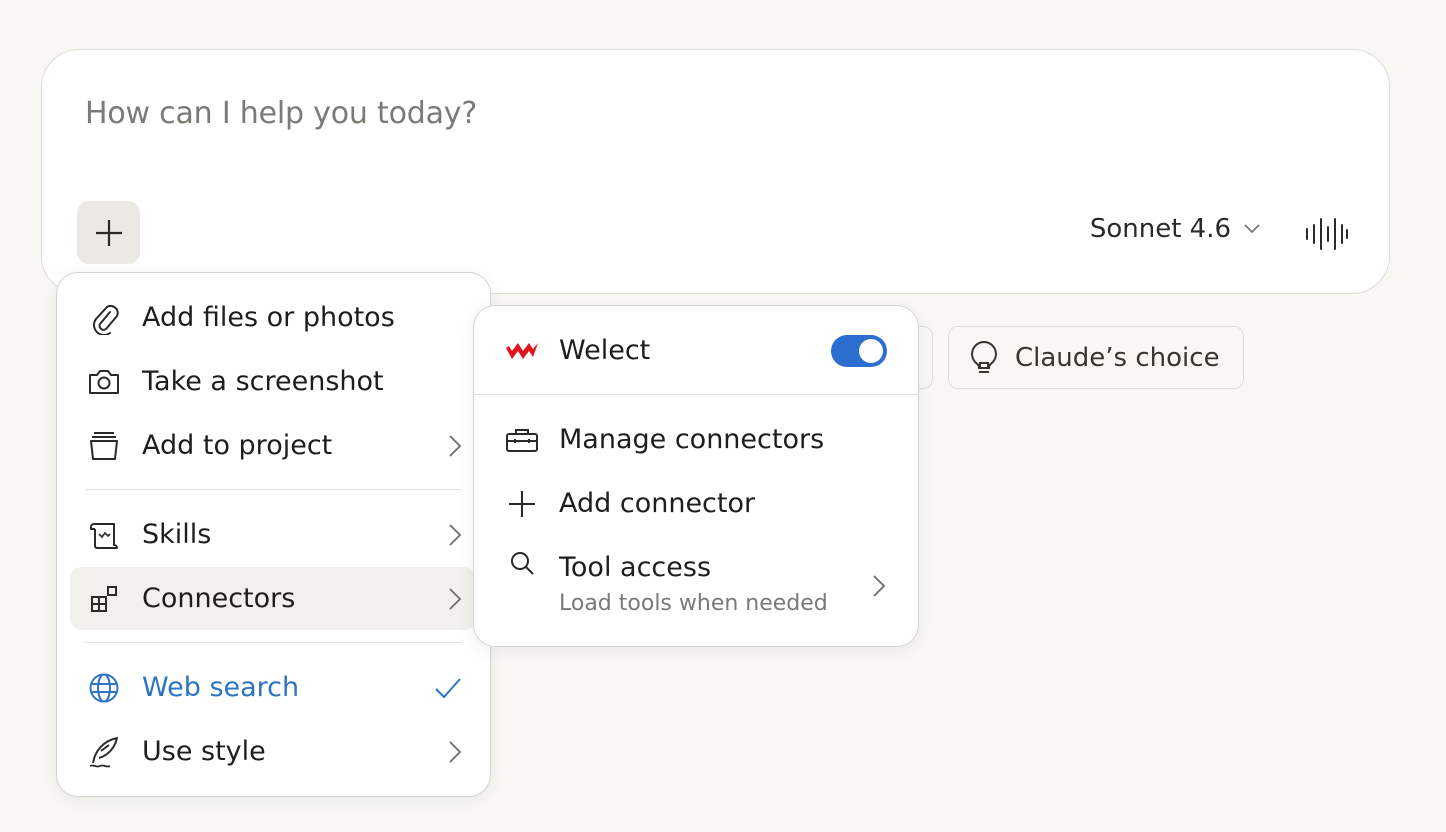  Describe the element at coordinates (177, 534) in the screenshot. I see `menu-item-label: Skills` at that location.